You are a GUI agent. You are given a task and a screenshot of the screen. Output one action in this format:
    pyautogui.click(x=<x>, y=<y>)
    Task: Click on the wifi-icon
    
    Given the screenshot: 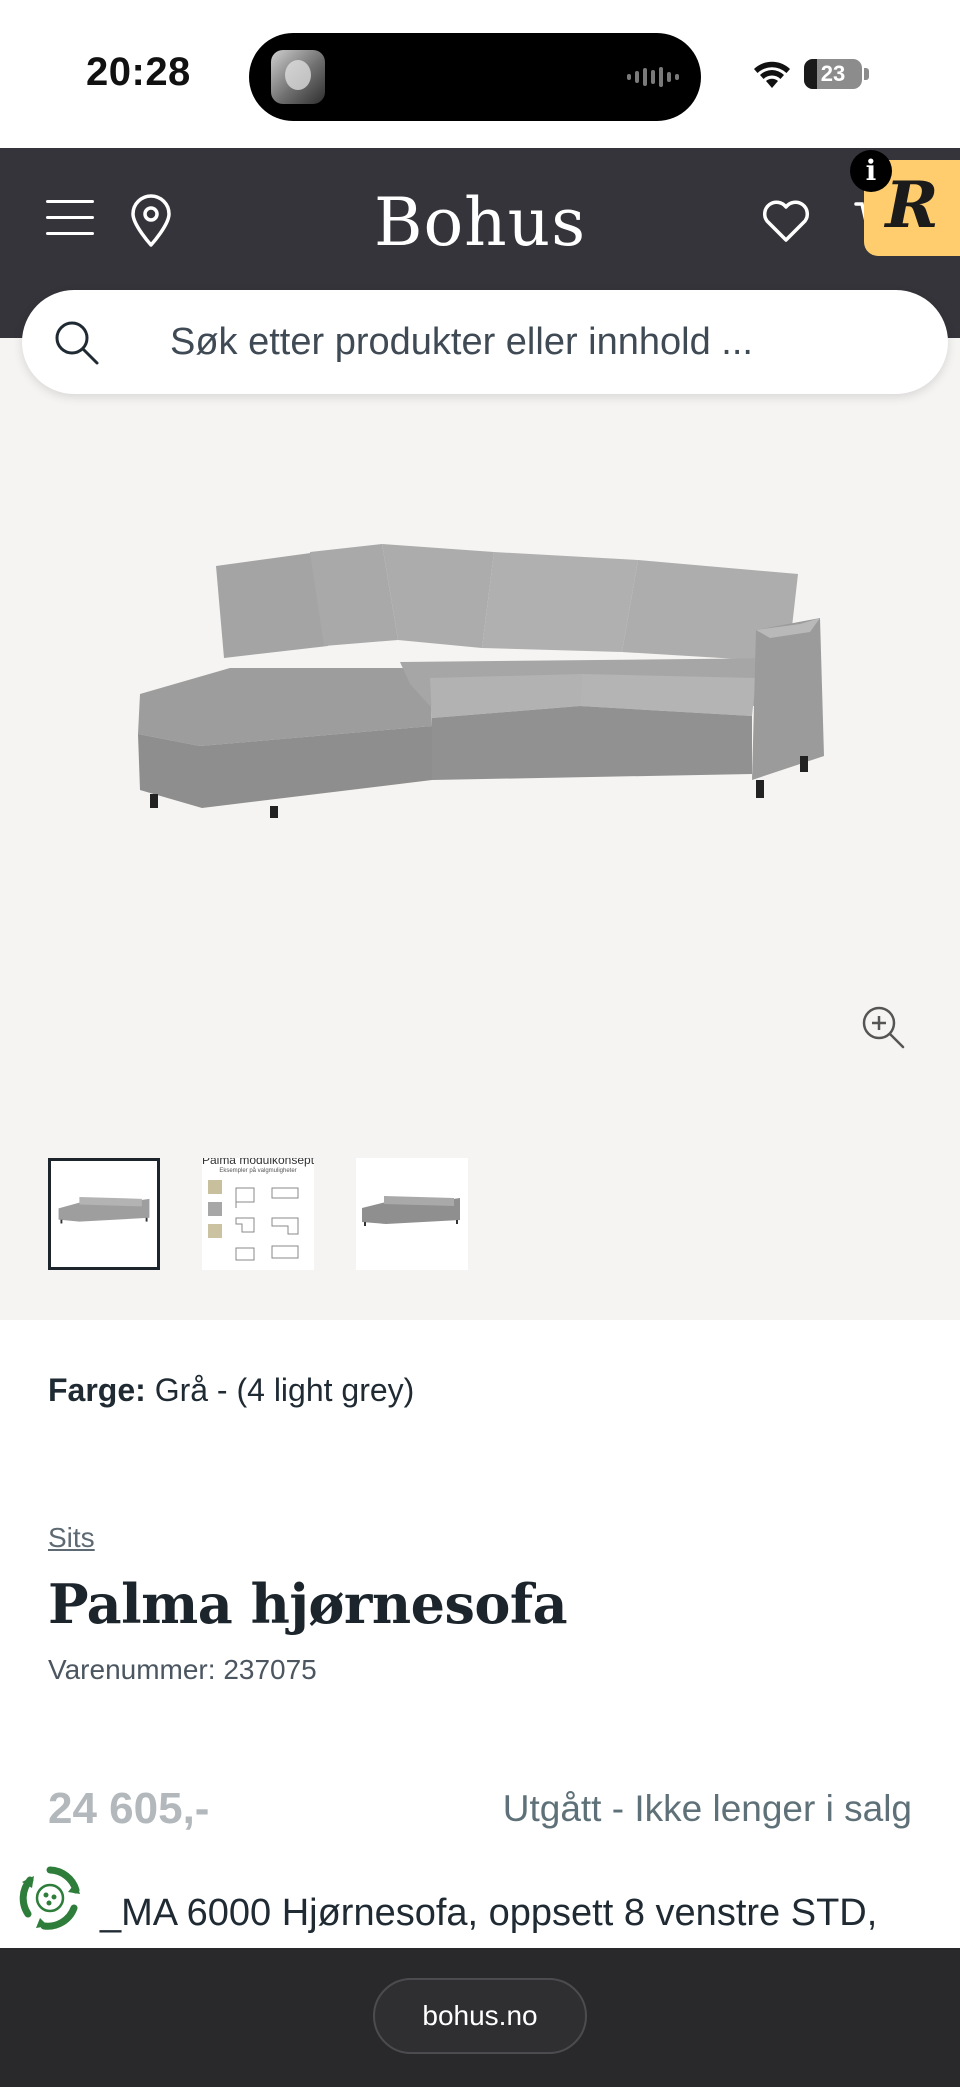 What is the action you would take?
    pyautogui.click(x=772, y=74)
    